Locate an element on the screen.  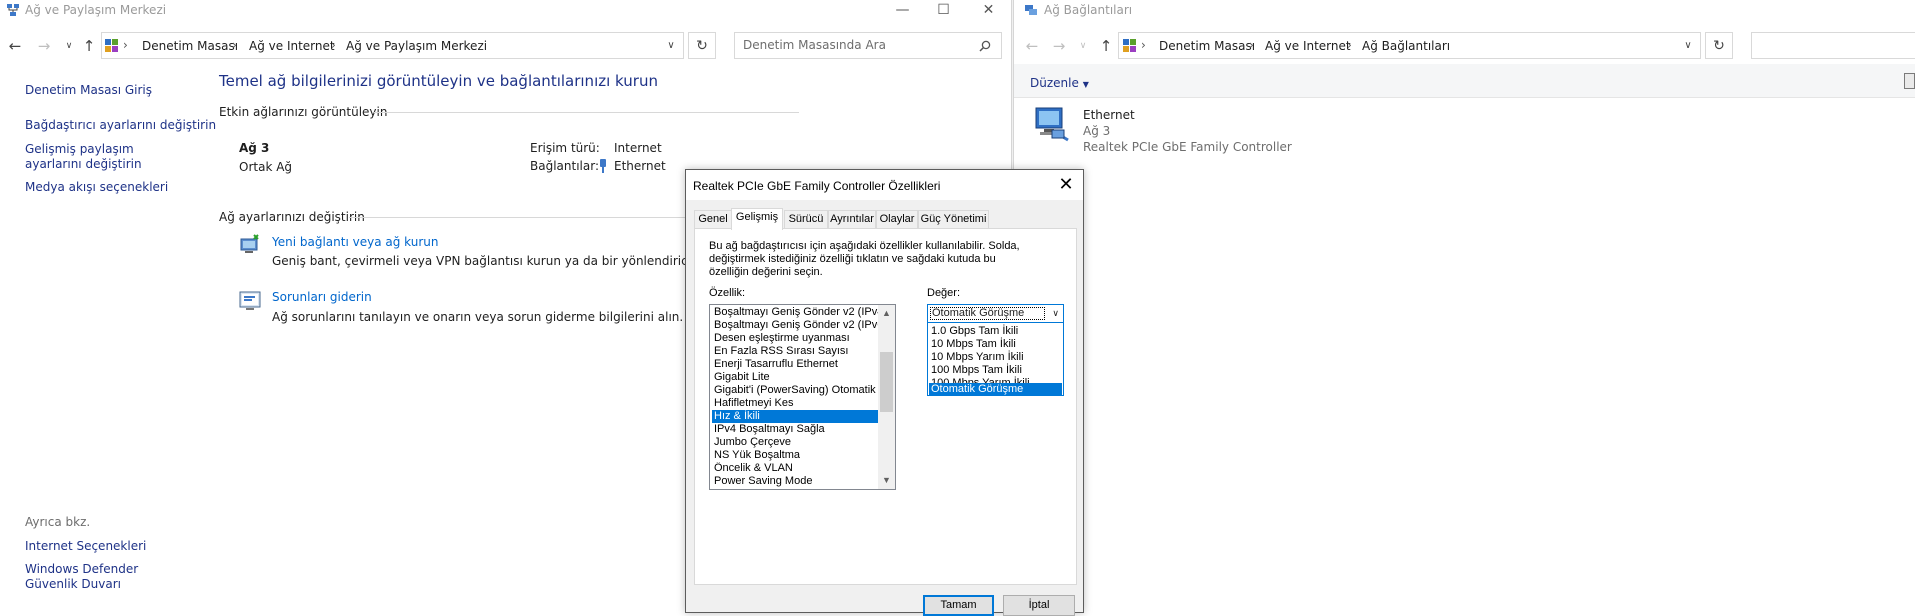
list-item: Desen eşleştirme uyanması is located at coordinates (796, 338).